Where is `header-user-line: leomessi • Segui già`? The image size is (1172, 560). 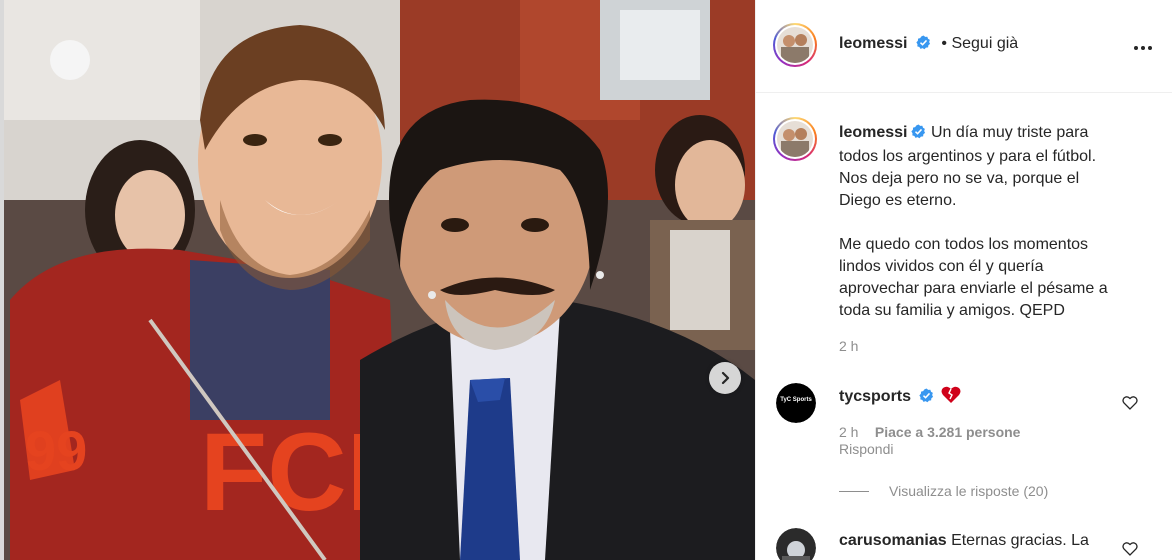
header-user-line: leomessi • Segui già is located at coordinates (928, 45).